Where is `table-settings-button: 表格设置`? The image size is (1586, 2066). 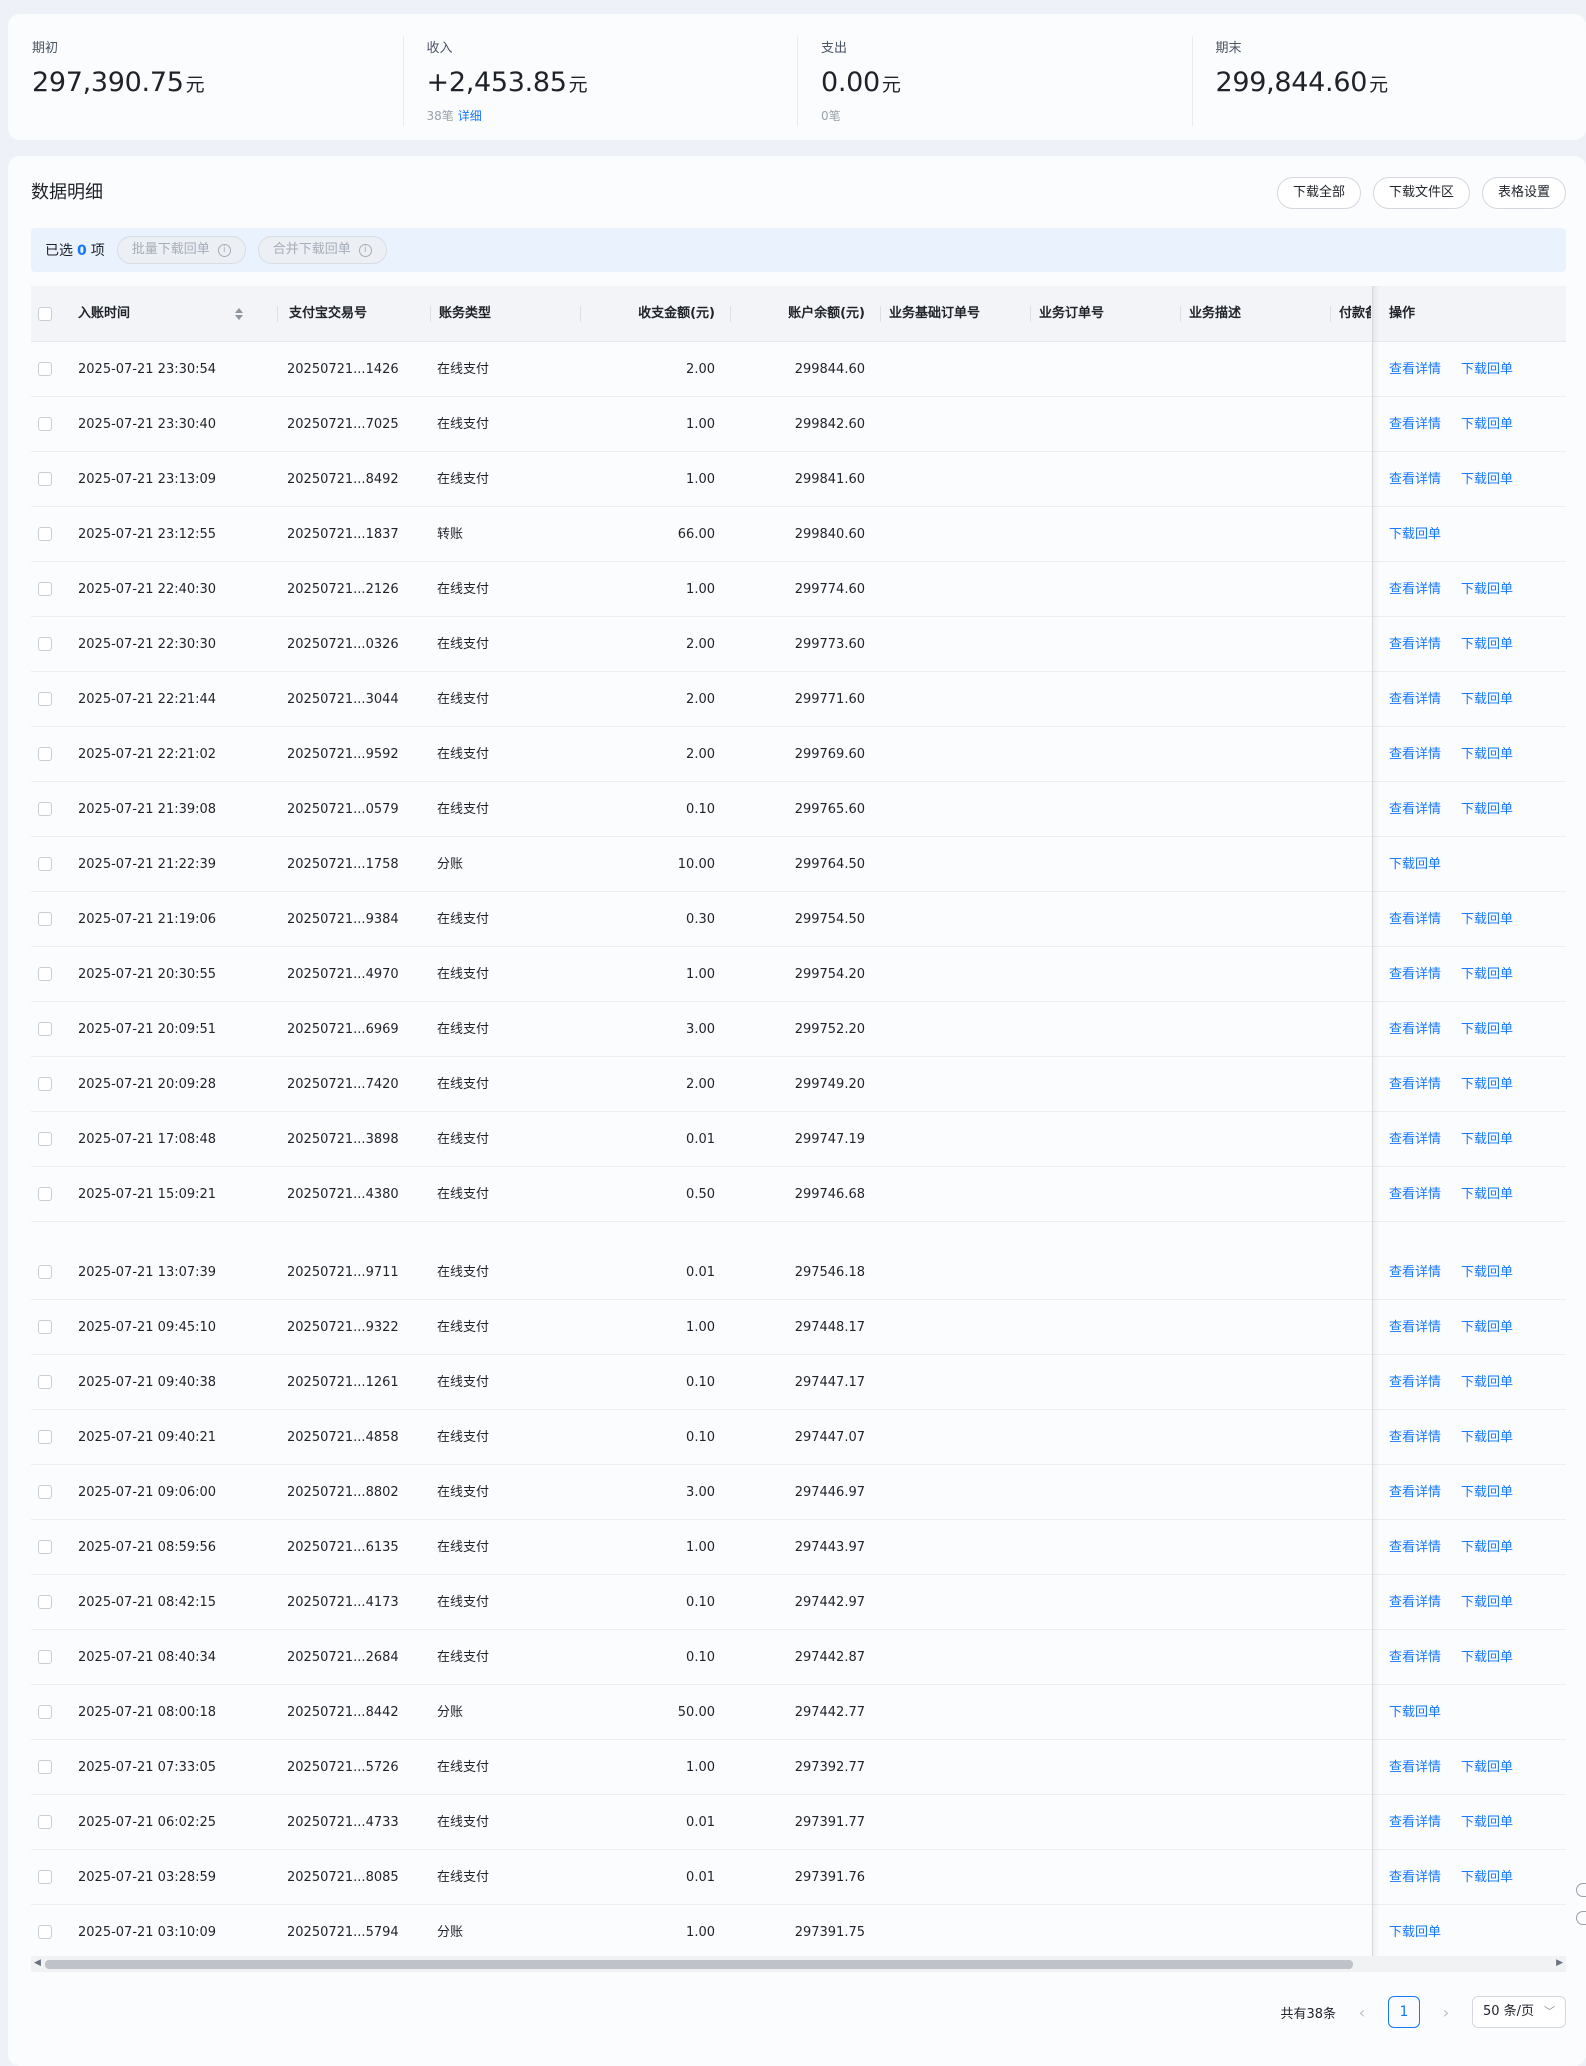 table-settings-button: 表格设置 is located at coordinates (1523, 193).